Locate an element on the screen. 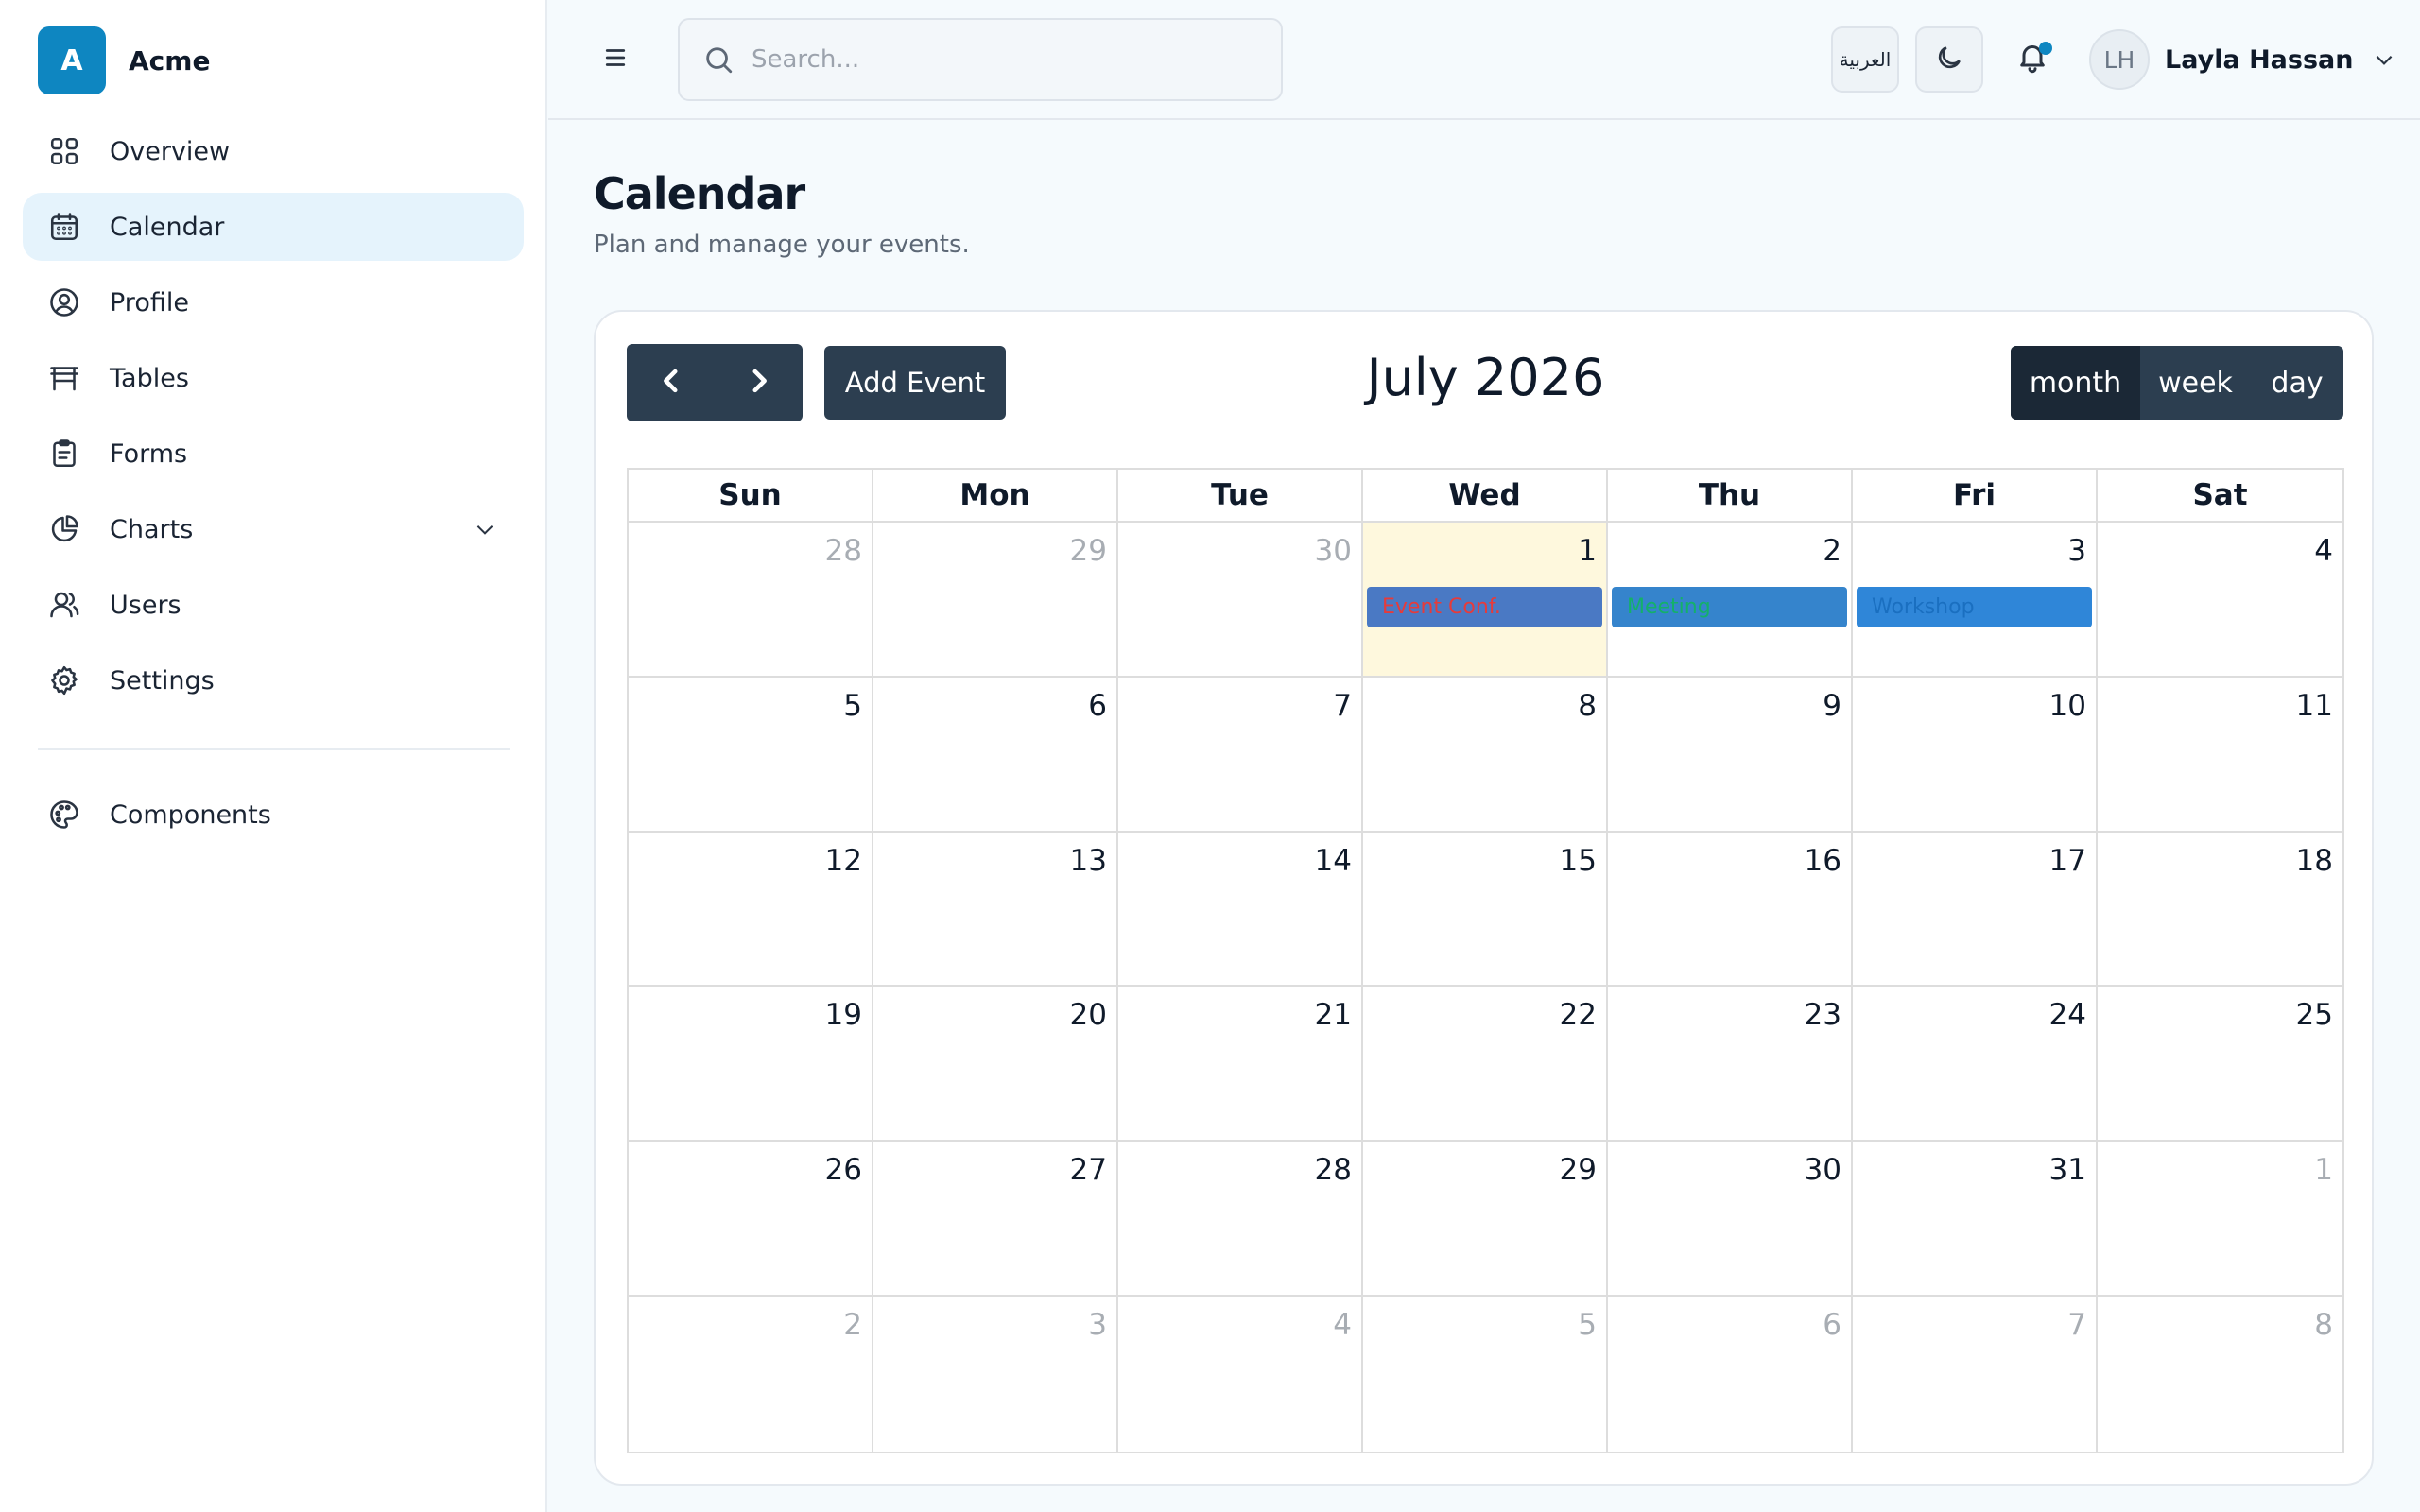 The image size is (2420, 1512). next-month-button is located at coordinates (759, 382).